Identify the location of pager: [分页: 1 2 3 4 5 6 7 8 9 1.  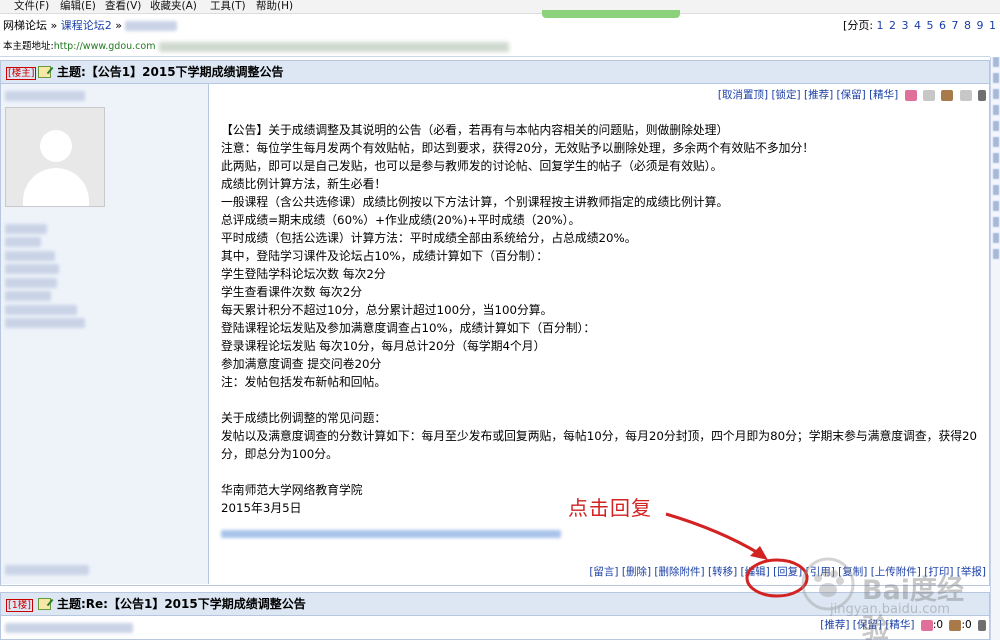
(920, 26).